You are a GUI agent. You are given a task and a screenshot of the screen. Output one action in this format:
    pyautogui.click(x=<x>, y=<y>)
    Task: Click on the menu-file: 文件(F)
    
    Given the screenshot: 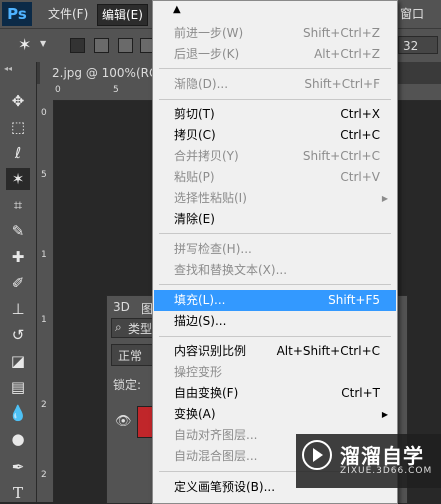 What is the action you would take?
    pyautogui.click(x=68, y=14)
    